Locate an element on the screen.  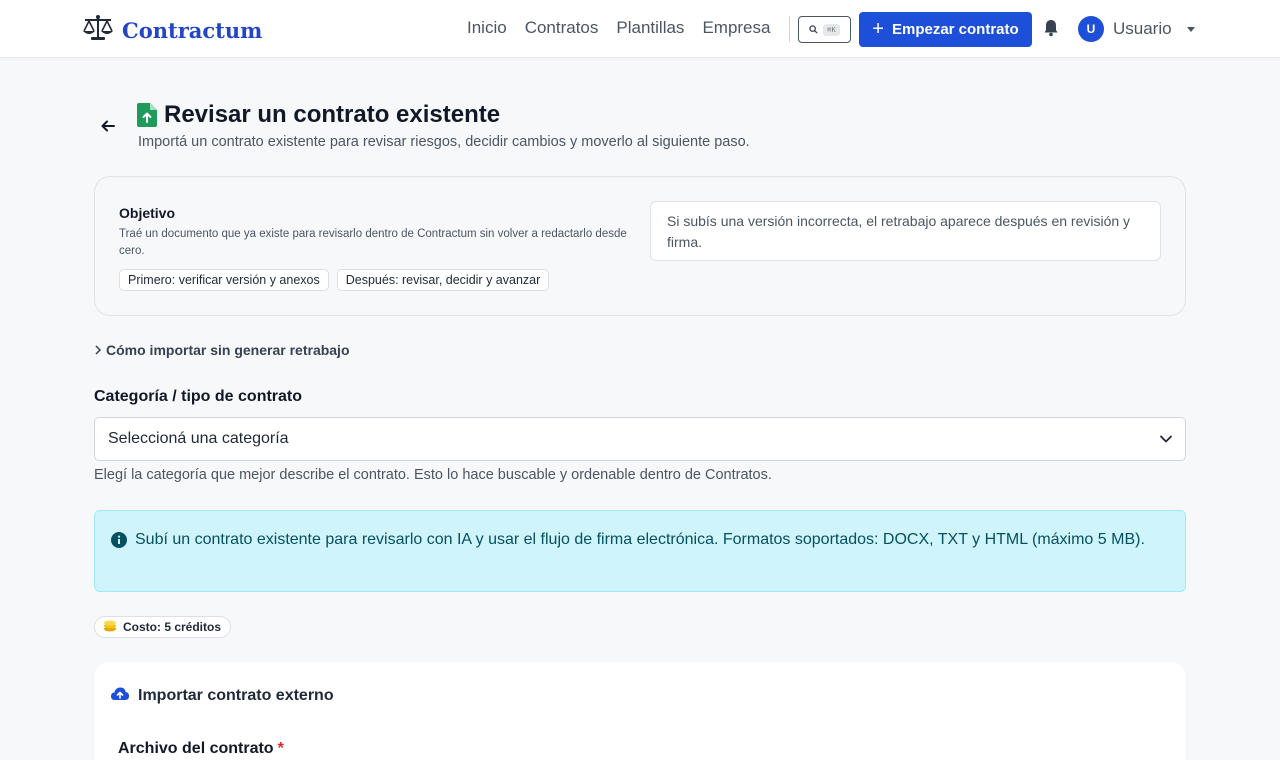
user-menu: U Usuario is located at coordinates (1136, 29).